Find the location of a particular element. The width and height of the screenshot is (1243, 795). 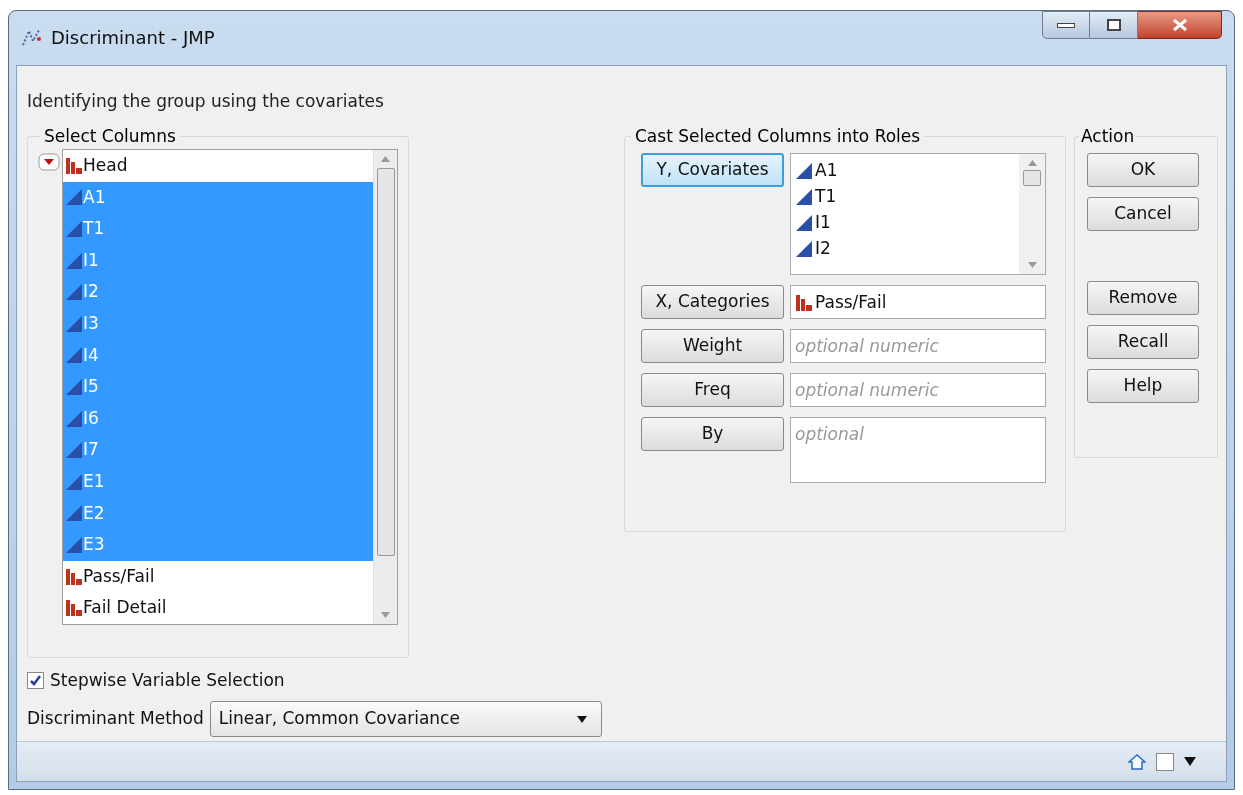

group-title: Action is located at coordinates (1108, 136).